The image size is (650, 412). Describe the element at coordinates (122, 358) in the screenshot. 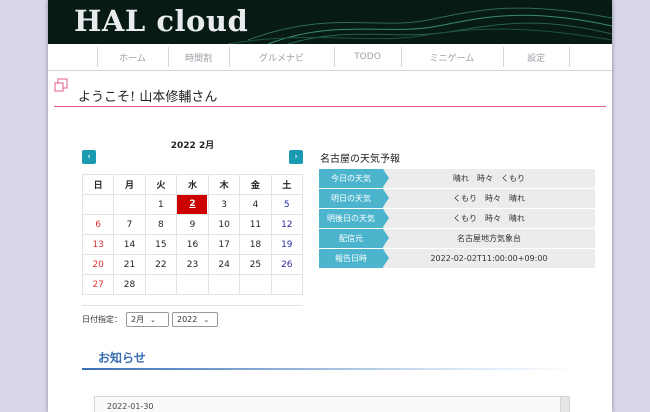

I see `news-title: お知らせ` at that location.